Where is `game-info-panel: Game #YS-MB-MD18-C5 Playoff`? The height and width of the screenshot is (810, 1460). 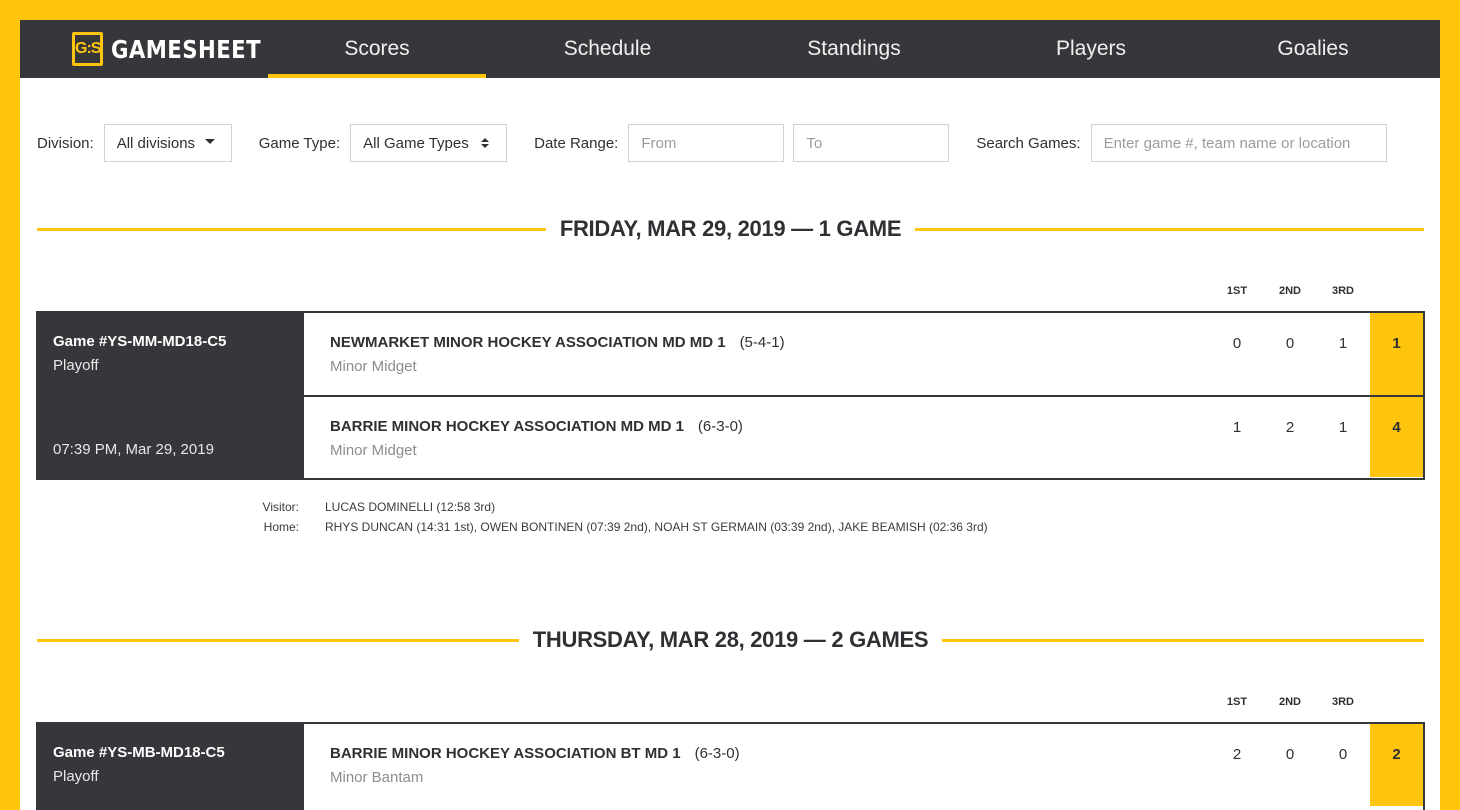 game-info-panel: Game #YS-MB-MD18-C5 Playoff is located at coordinates (171, 767).